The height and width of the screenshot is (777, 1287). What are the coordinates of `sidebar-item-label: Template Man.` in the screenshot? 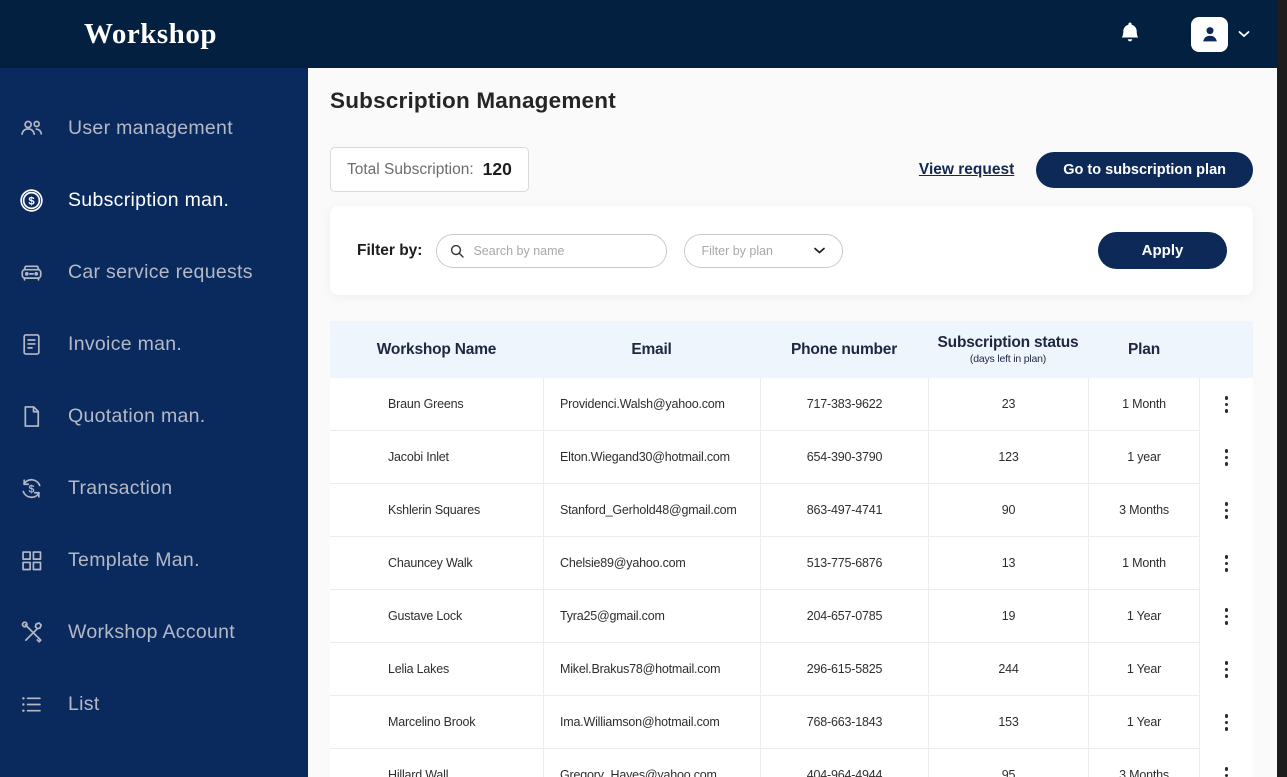 It's located at (134, 559).